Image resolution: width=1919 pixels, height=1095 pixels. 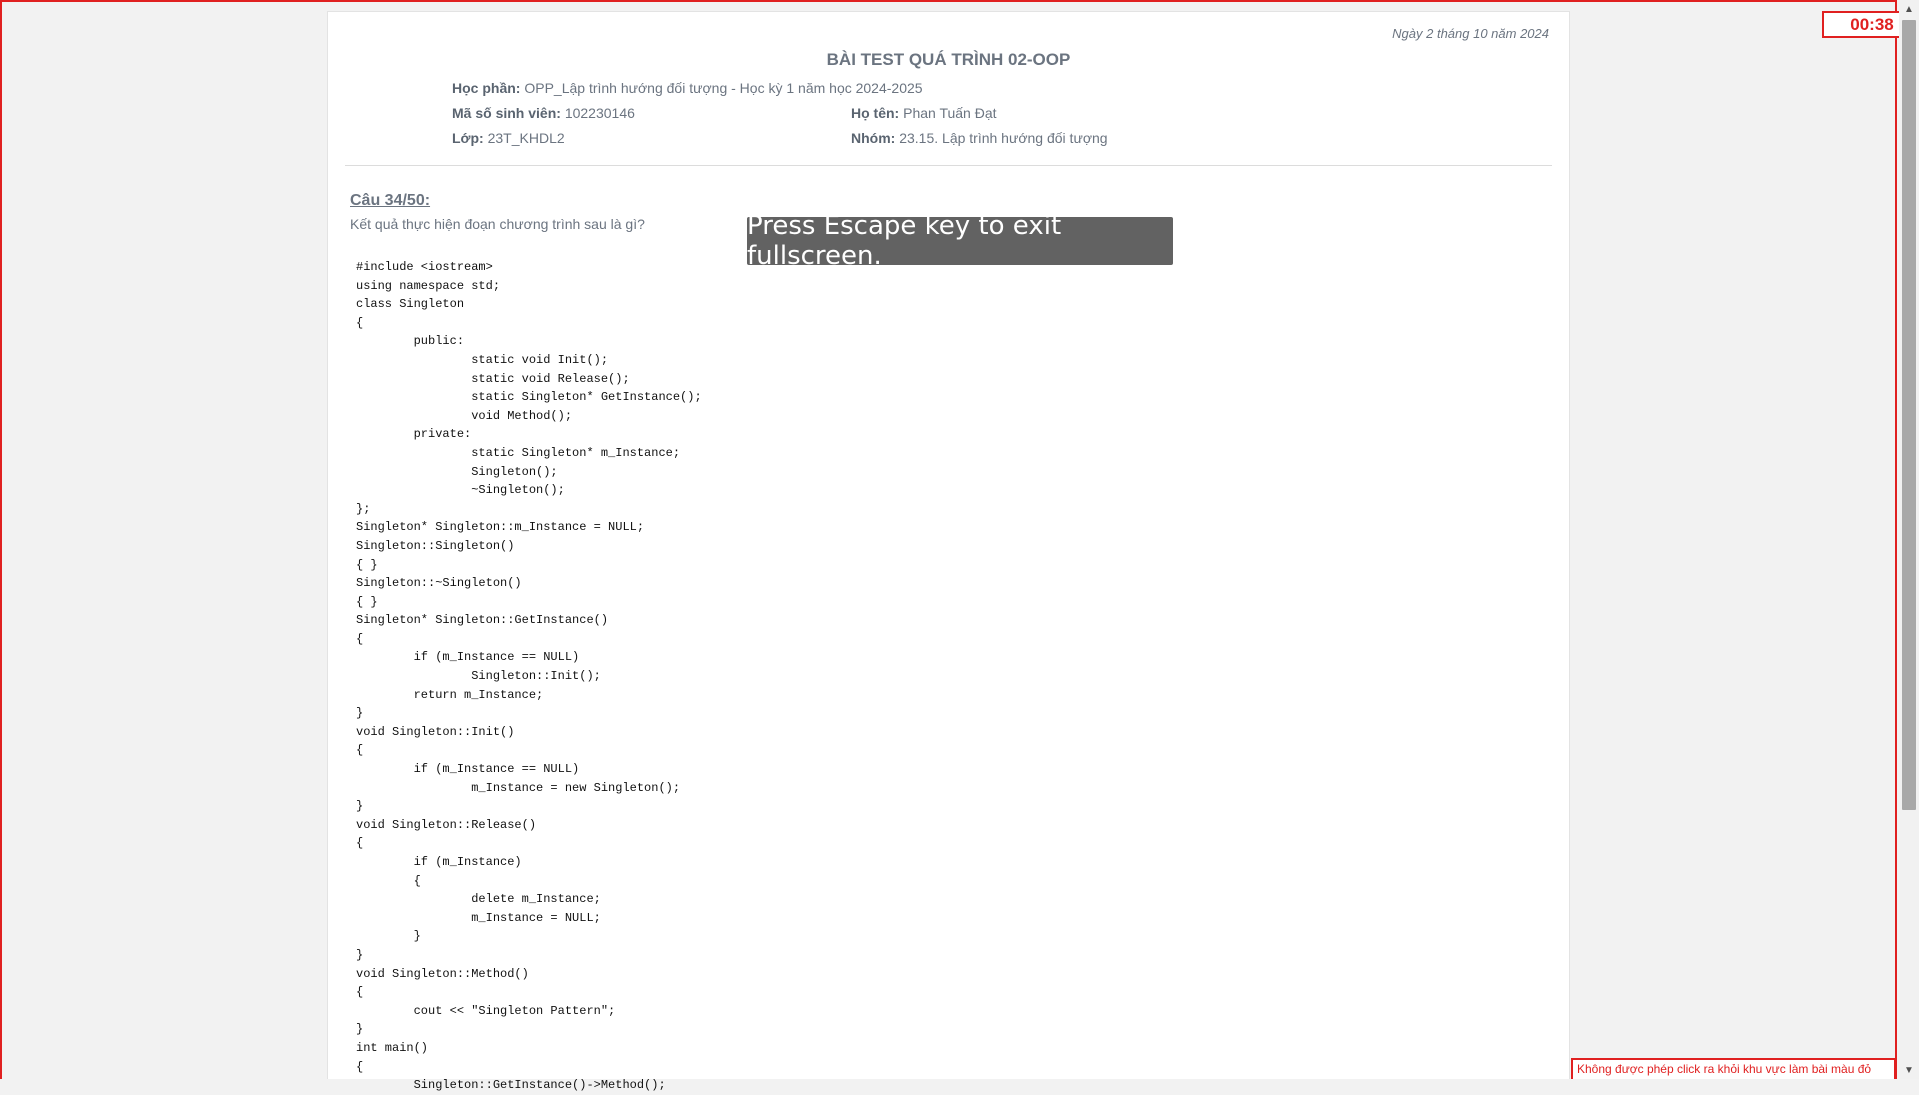 I want to click on vertical-scrollbar: ▲ ▼, so click(x=1909, y=539).